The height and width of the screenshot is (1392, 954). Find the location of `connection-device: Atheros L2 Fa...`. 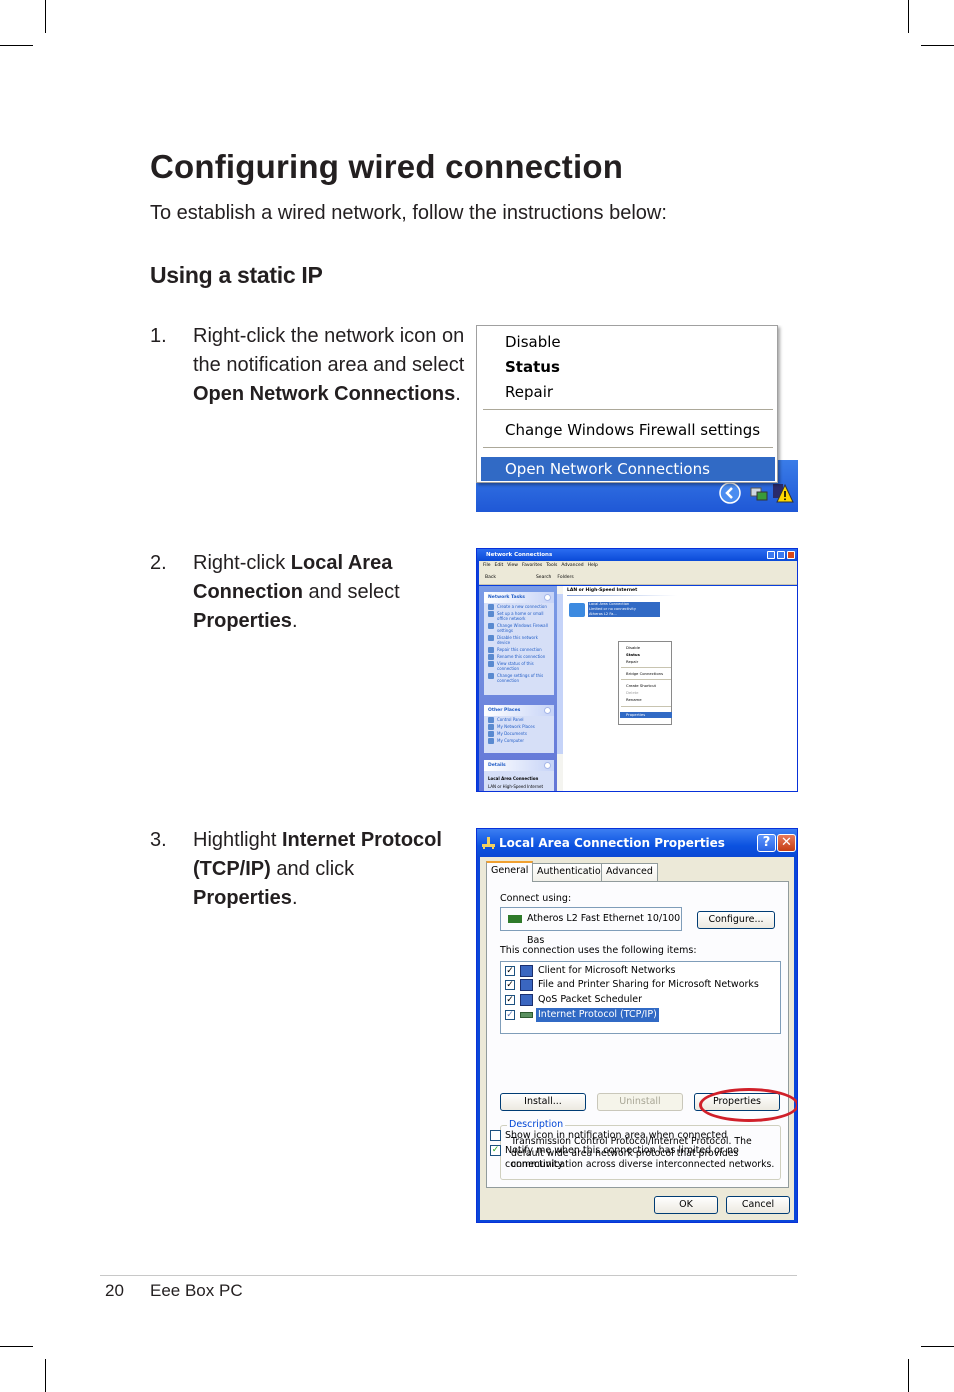

connection-device: Atheros L2 Fa... is located at coordinates (603, 614).